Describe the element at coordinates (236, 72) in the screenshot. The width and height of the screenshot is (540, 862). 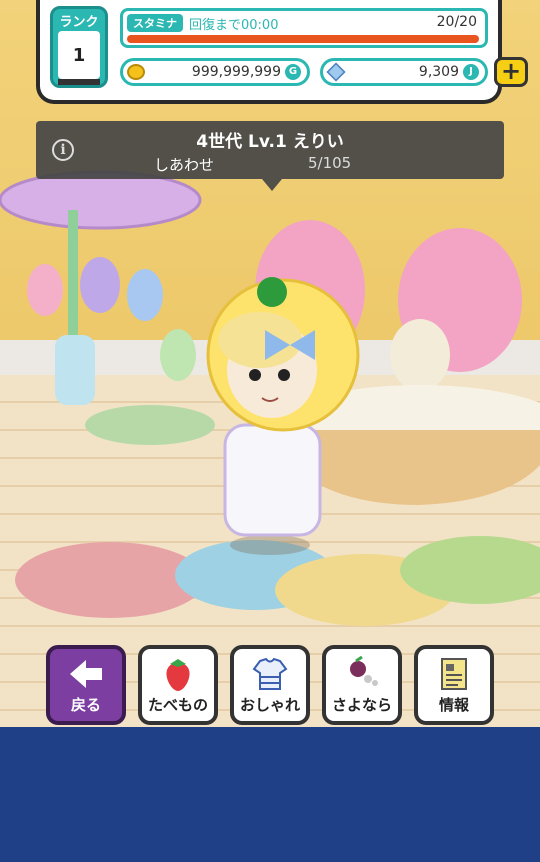
I see `coin-amount: 999,999,999` at that location.